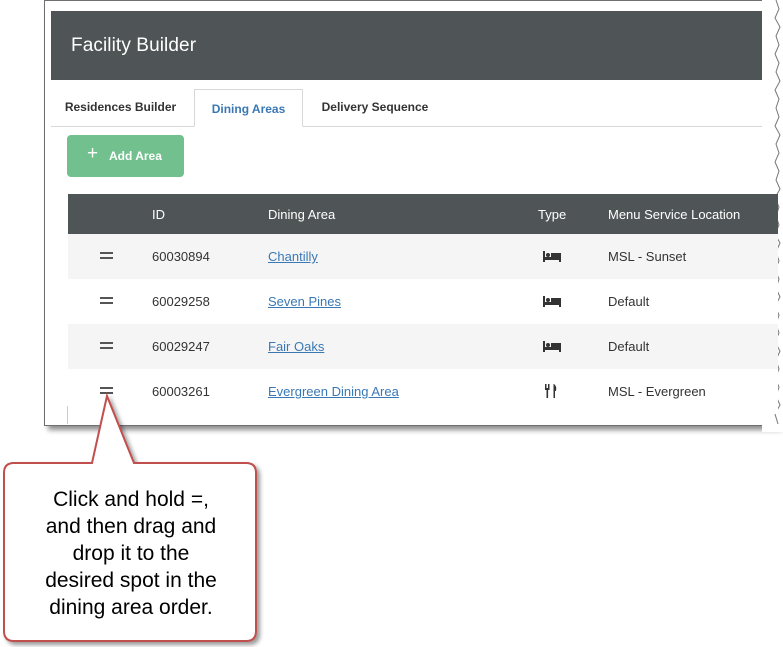 This screenshot has height=647, width=783. Describe the element at coordinates (131, 526) in the screenshot. I see `callout-line: and then drag and` at that location.